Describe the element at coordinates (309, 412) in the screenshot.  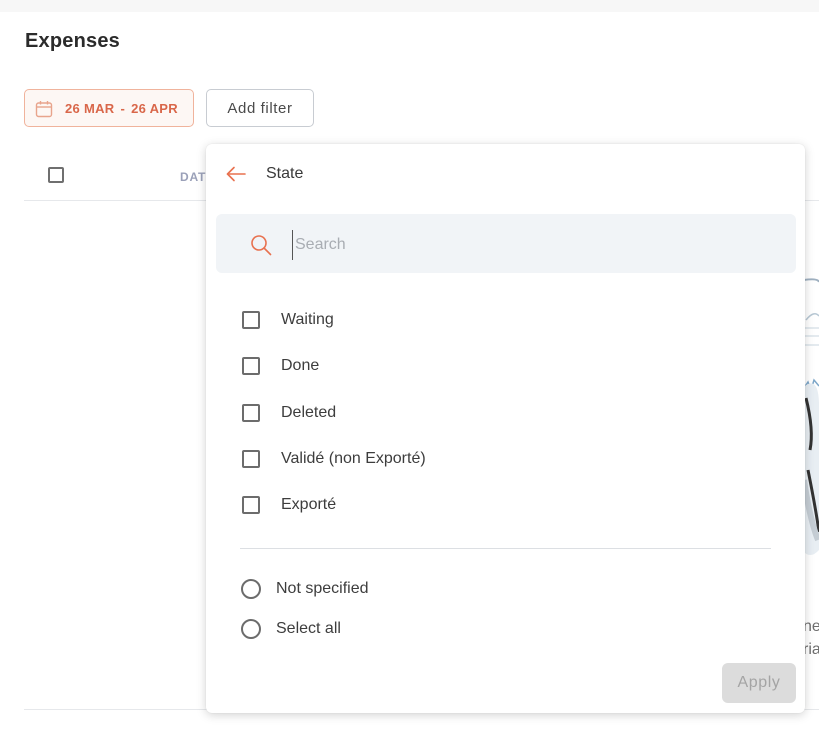
I see `option-label: Deleted` at that location.